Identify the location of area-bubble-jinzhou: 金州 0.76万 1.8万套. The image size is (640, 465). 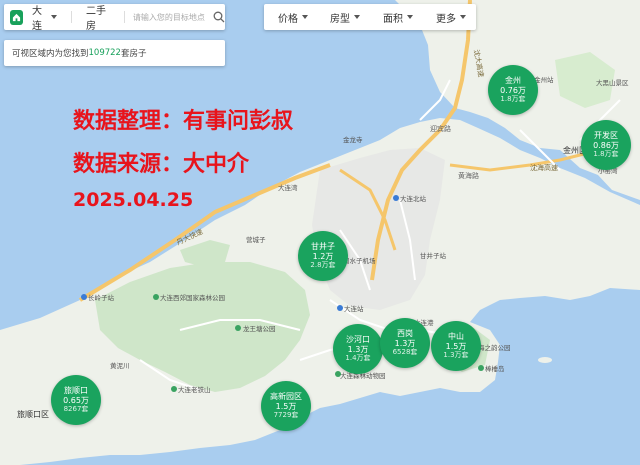
(513, 90).